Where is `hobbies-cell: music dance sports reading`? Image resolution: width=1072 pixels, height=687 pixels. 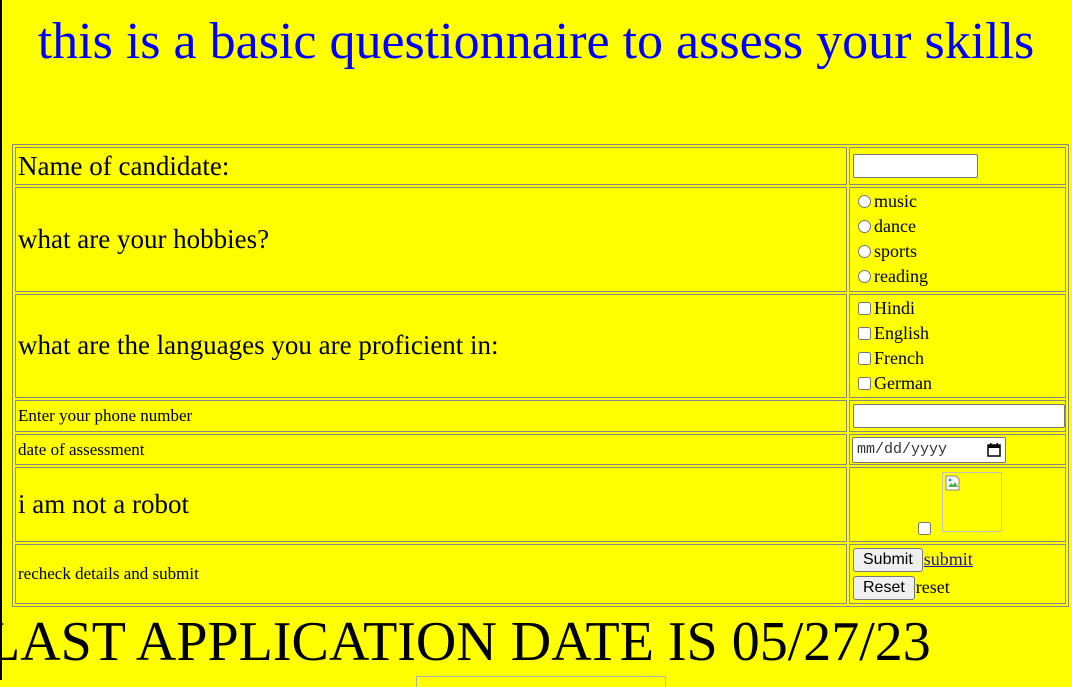 hobbies-cell: music dance sports reading is located at coordinates (957, 239).